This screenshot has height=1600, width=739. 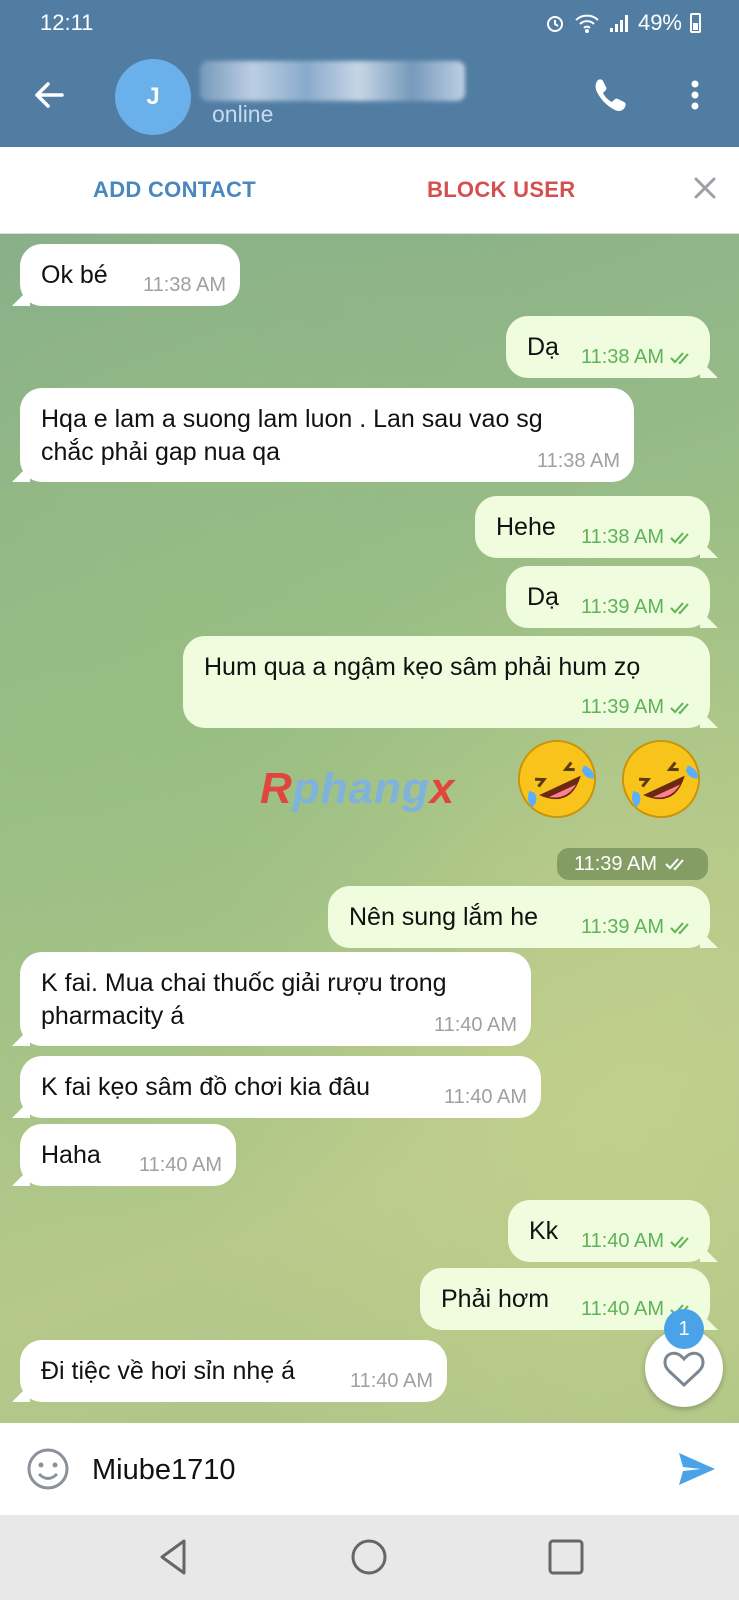 What do you see at coordinates (695, 23) in the screenshot?
I see `battery-icon` at bounding box center [695, 23].